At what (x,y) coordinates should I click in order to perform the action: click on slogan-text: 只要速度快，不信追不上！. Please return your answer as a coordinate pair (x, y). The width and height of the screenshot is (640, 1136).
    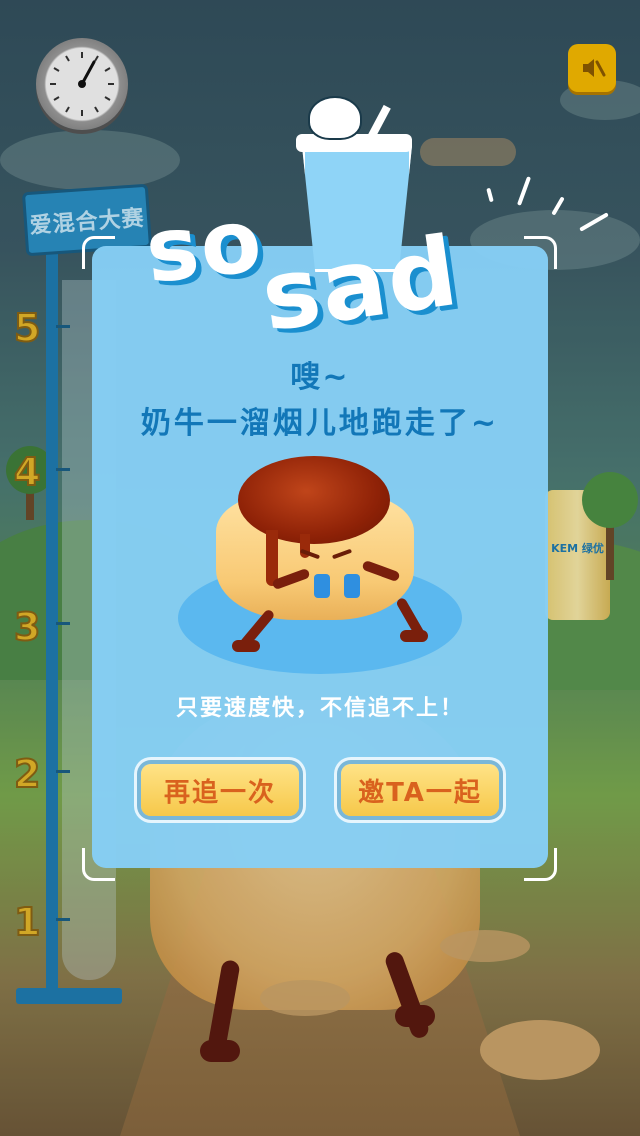
    Looking at the image, I should click on (319, 708).